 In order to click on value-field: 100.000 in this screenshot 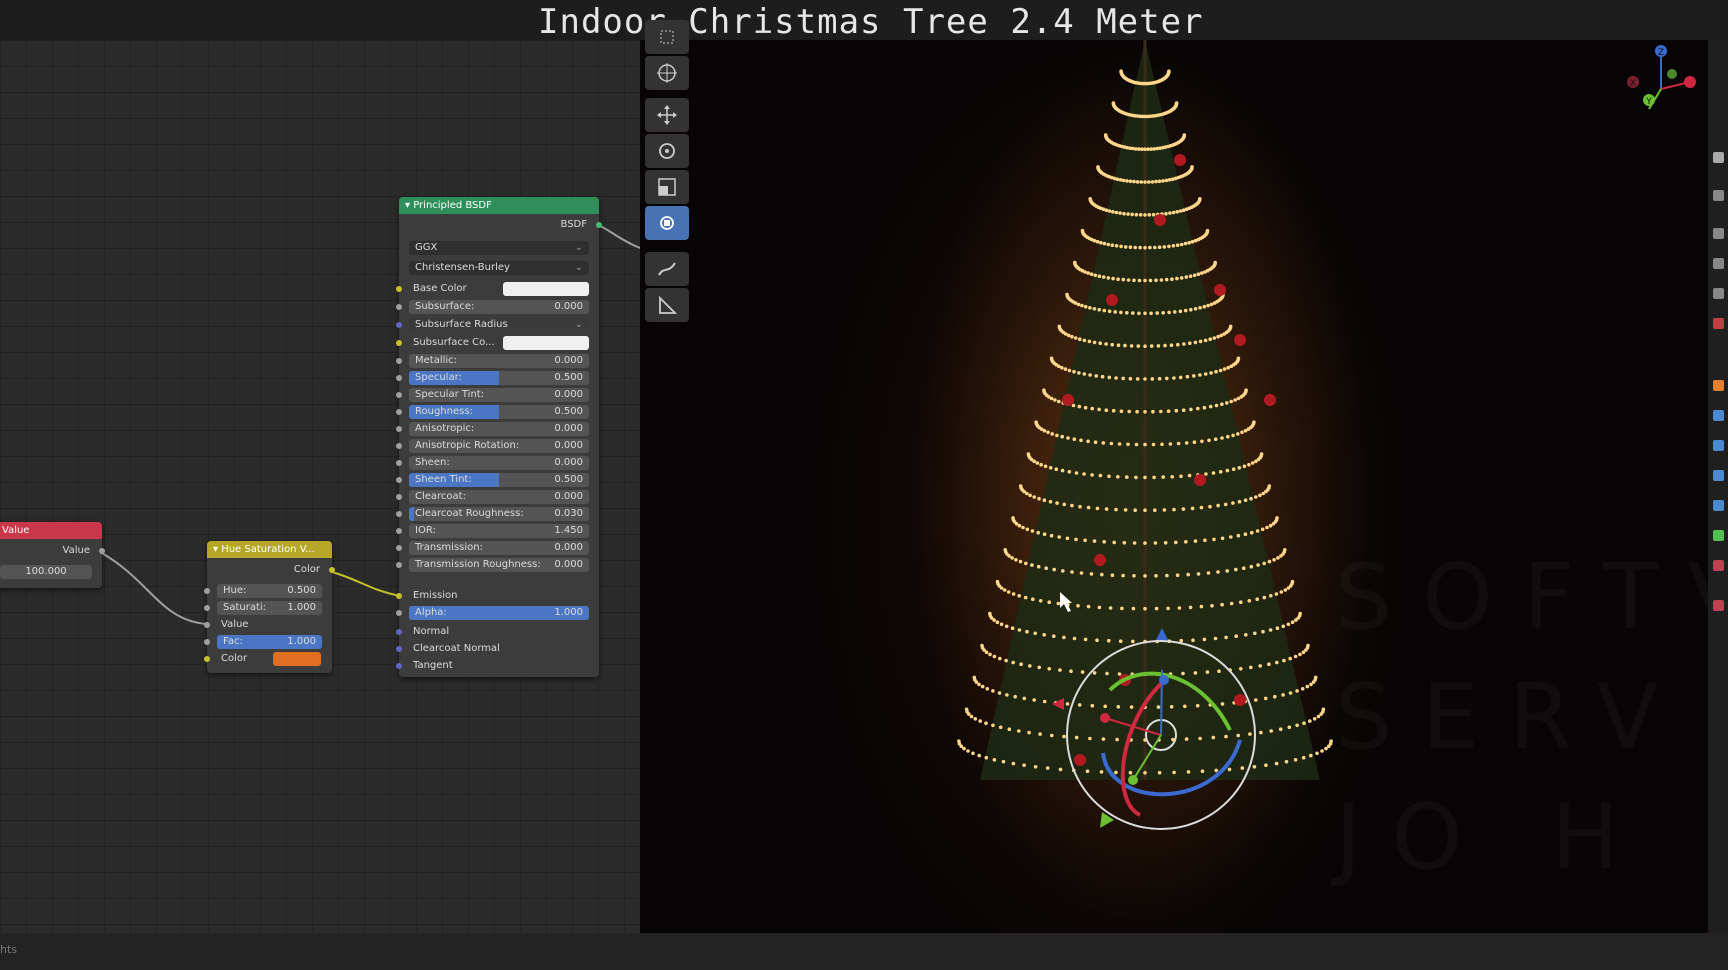, I will do `click(46, 572)`.